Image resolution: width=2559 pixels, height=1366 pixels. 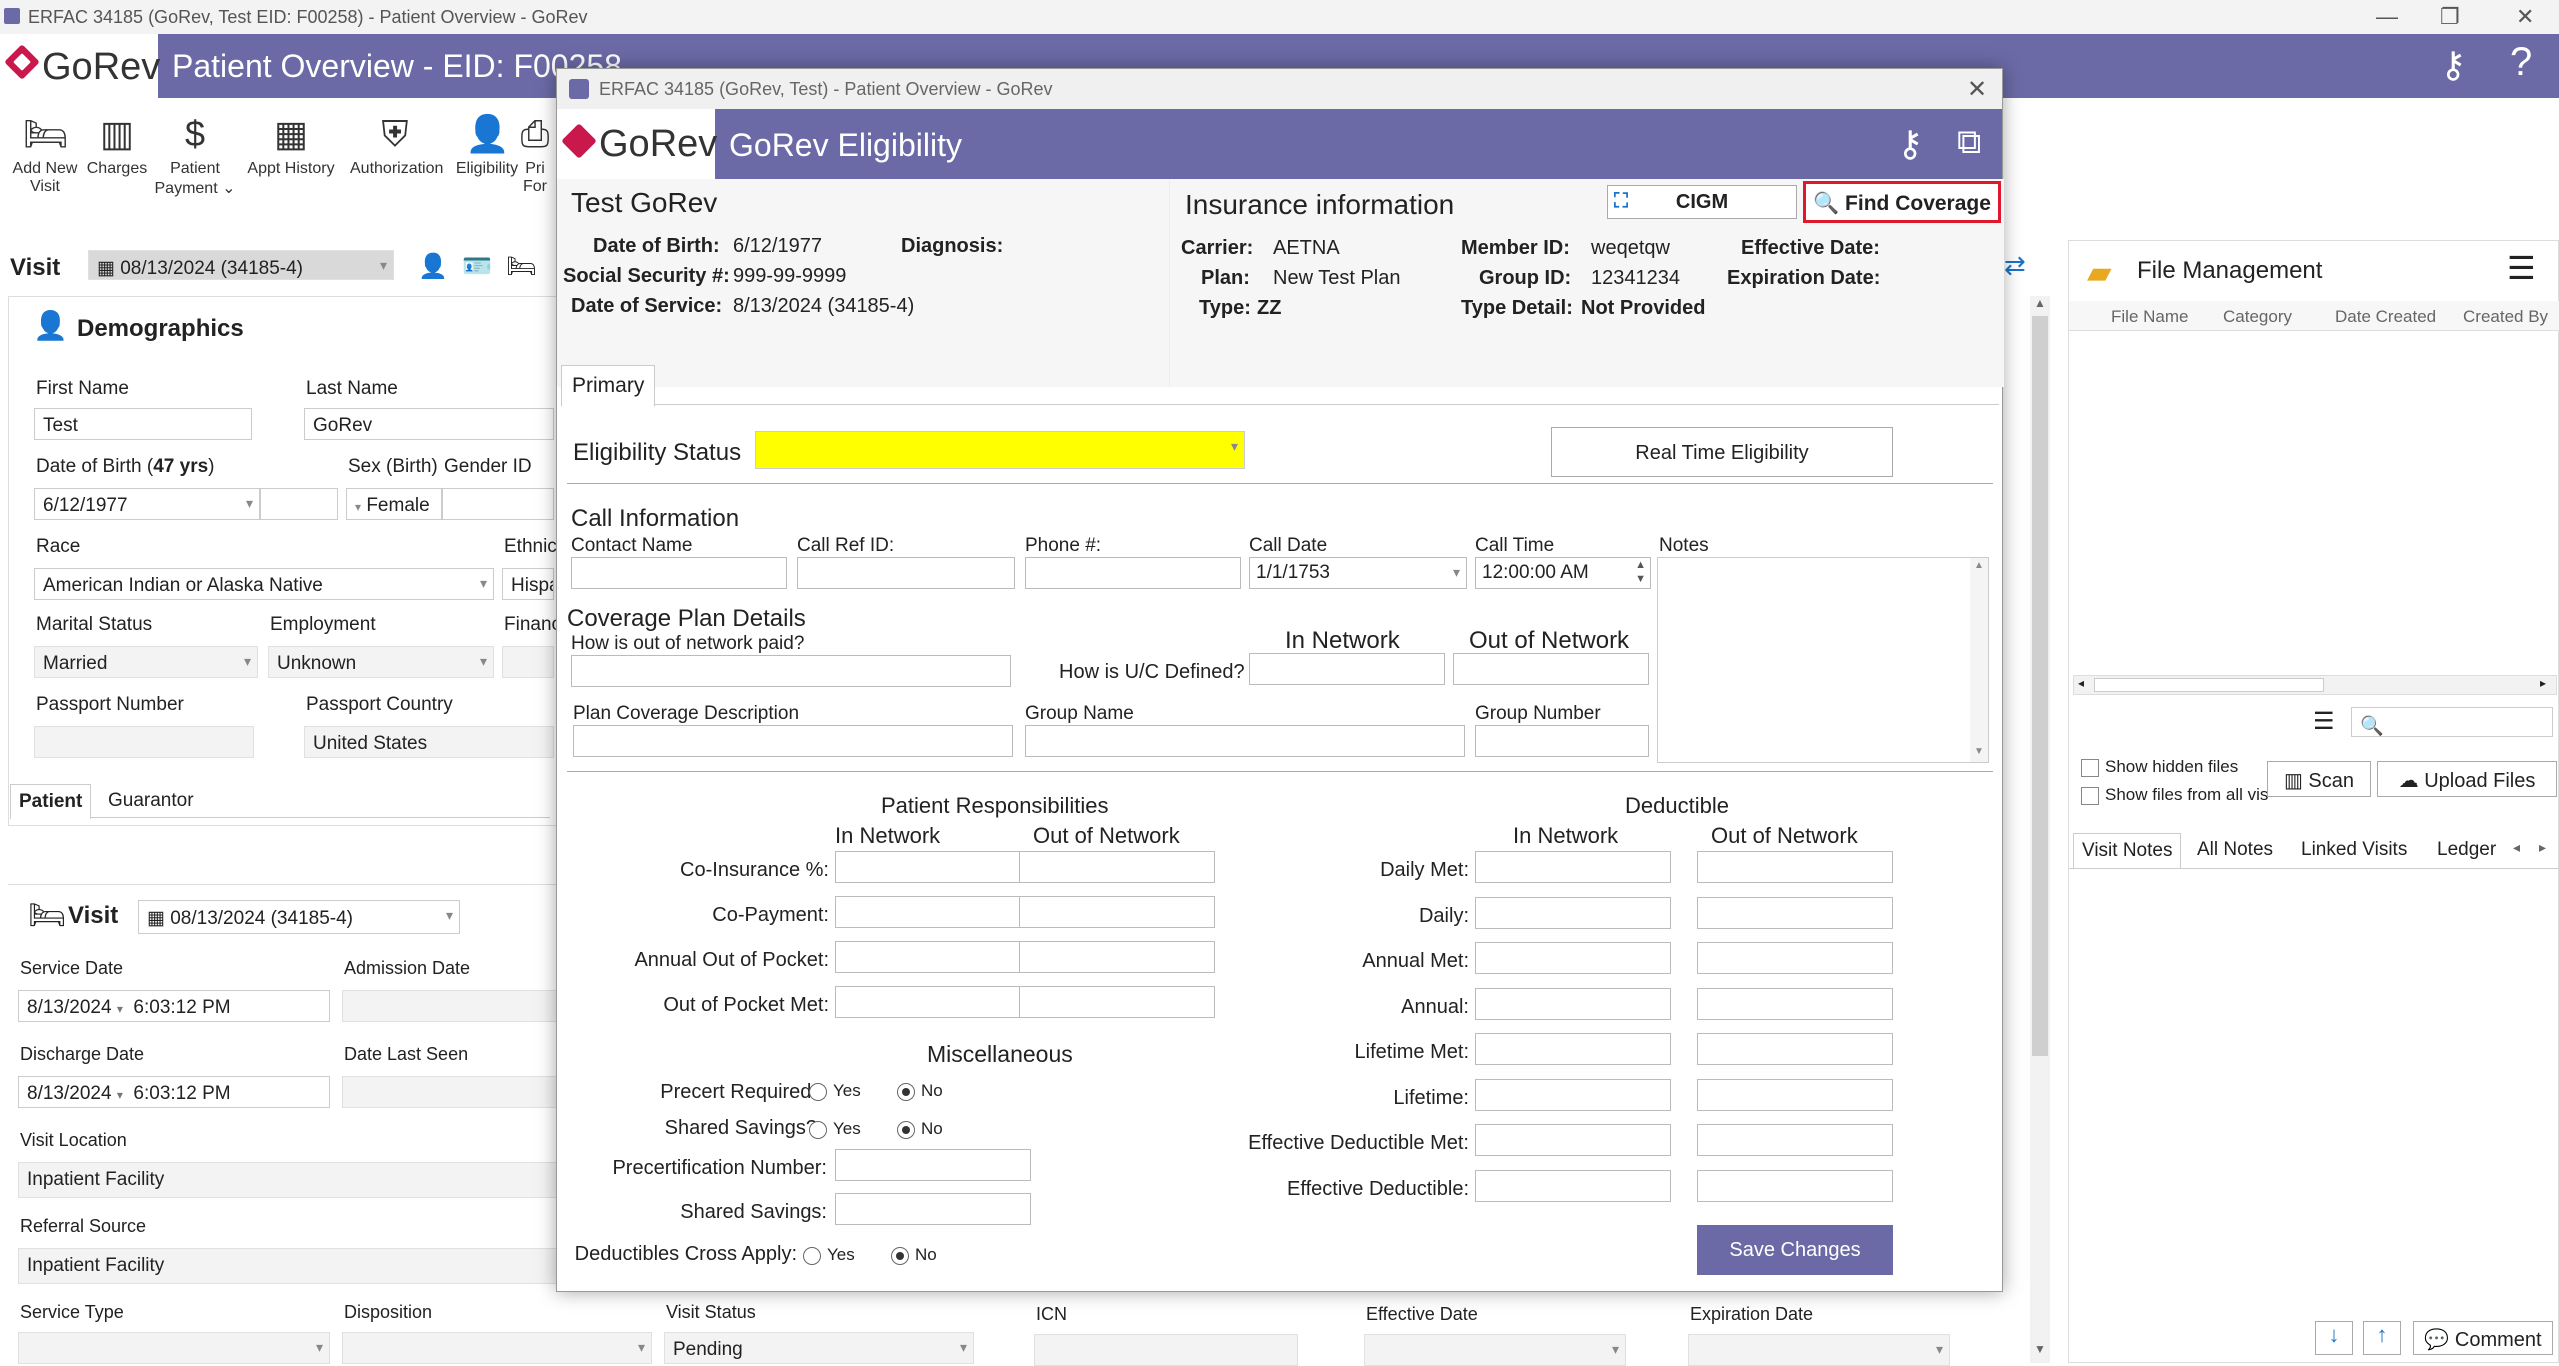 I want to click on precert-yes-radio: Yes, so click(x=835, y=1091).